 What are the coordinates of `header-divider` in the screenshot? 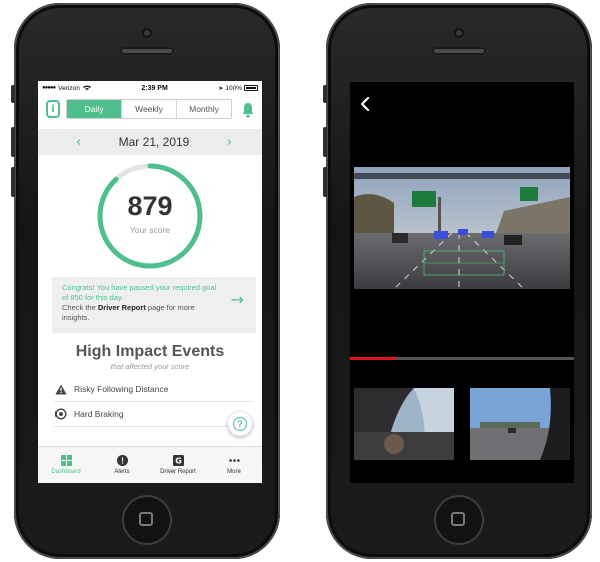 It's located at (462, 81).